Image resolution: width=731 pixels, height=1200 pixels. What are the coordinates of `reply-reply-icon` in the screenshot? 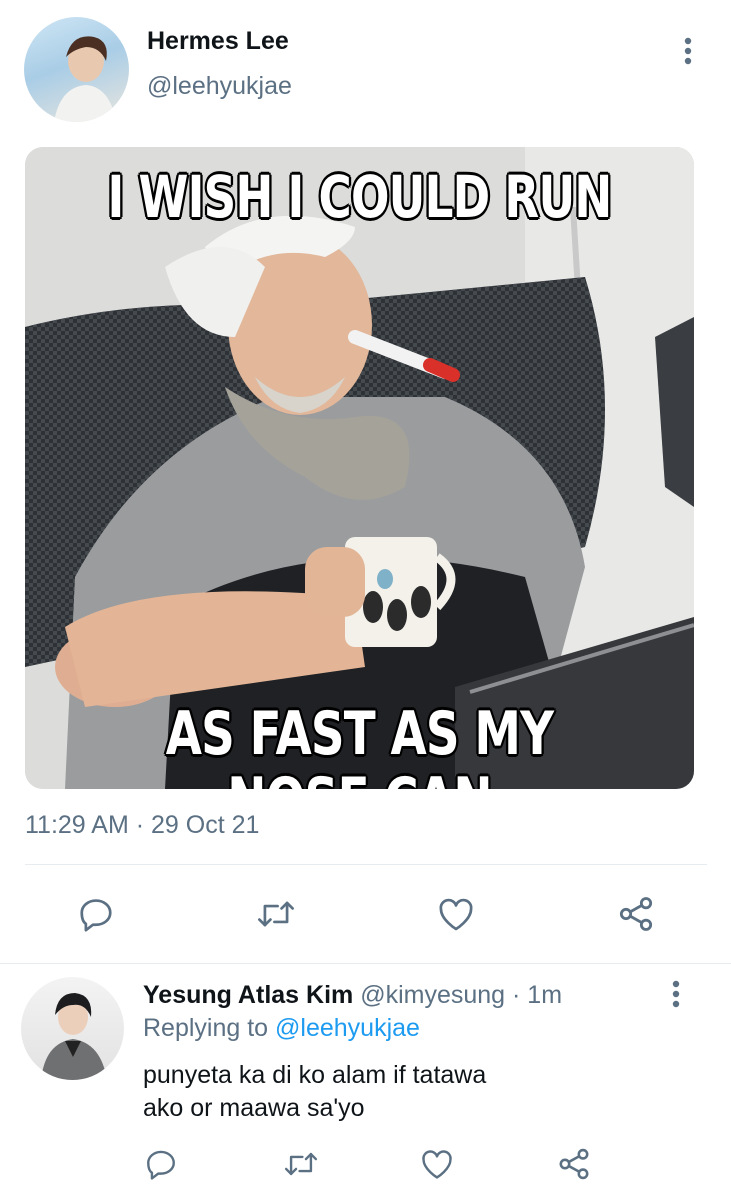 It's located at (161, 1164).